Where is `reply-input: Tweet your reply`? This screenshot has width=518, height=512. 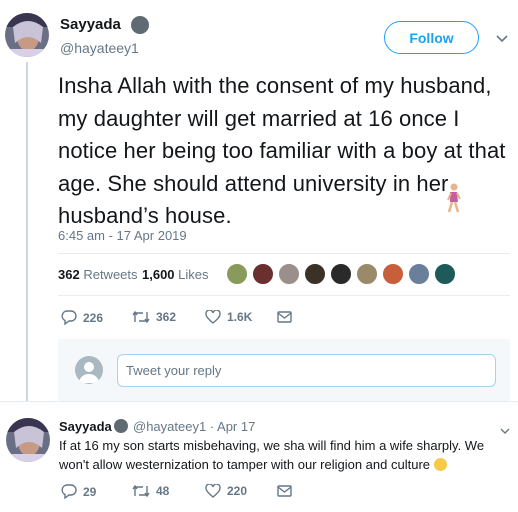
reply-input: Tweet your reply is located at coordinates (306, 370).